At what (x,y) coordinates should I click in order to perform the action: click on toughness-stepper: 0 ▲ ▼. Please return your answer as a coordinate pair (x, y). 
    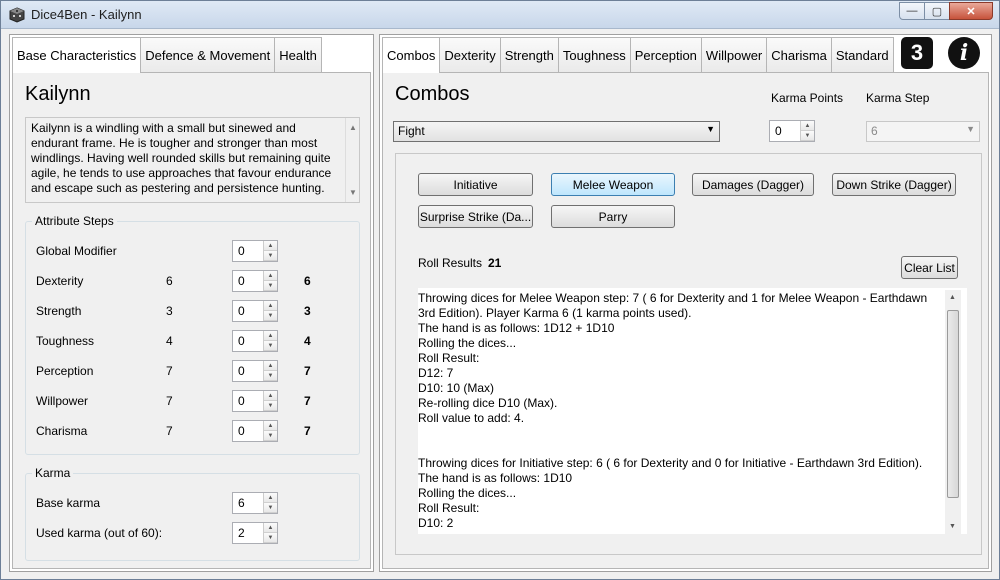
    Looking at the image, I should click on (255, 341).